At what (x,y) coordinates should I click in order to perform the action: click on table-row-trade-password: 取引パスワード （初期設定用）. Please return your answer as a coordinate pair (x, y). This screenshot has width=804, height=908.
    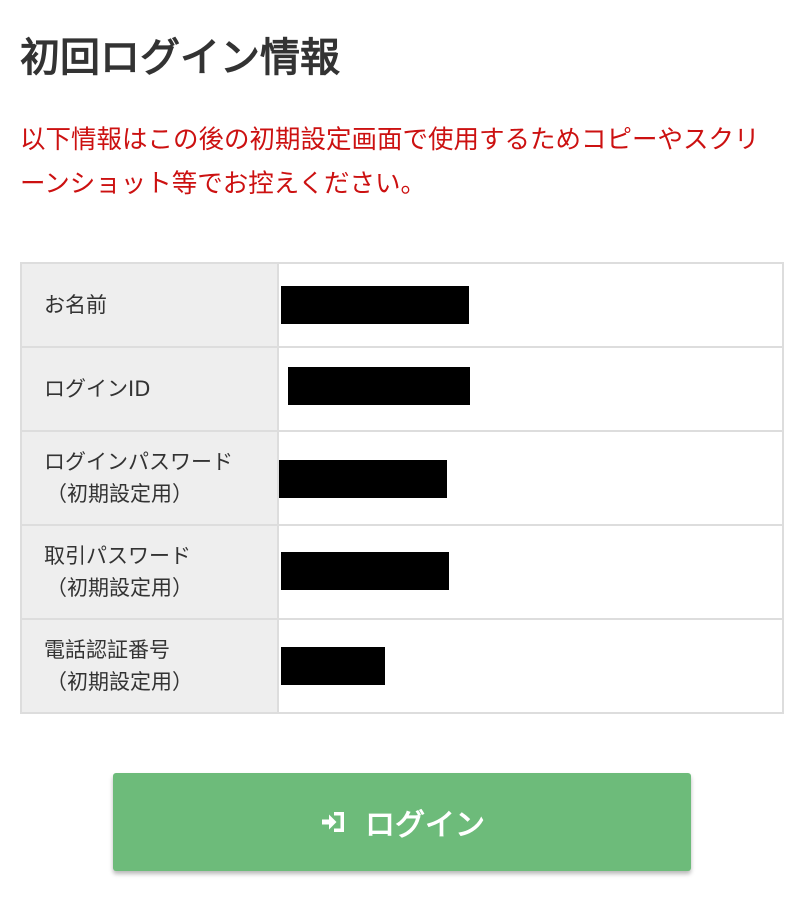
    Looking at the image, I should click on (402, 572).